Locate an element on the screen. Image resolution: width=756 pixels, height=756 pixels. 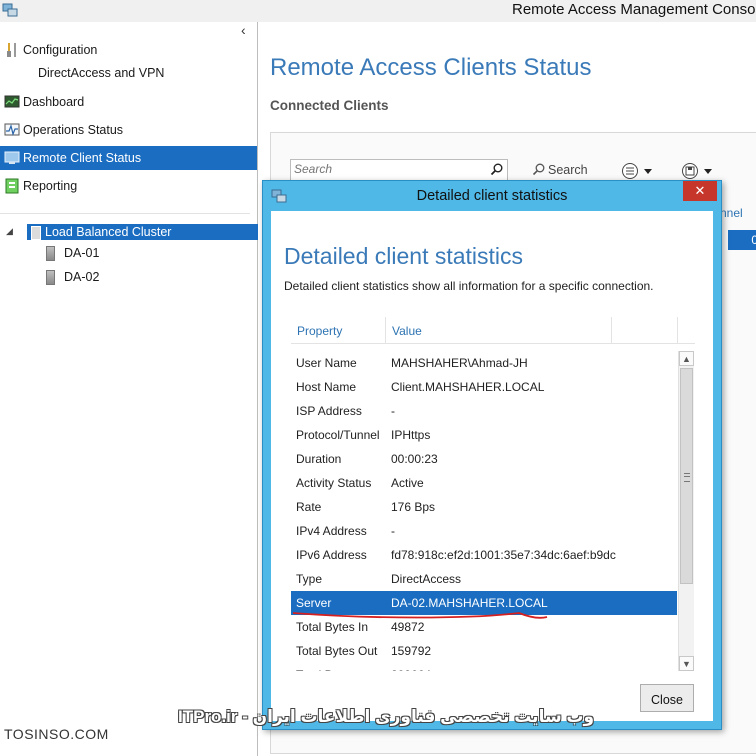
column-header-property: Property is located at coordinates (319, 331).